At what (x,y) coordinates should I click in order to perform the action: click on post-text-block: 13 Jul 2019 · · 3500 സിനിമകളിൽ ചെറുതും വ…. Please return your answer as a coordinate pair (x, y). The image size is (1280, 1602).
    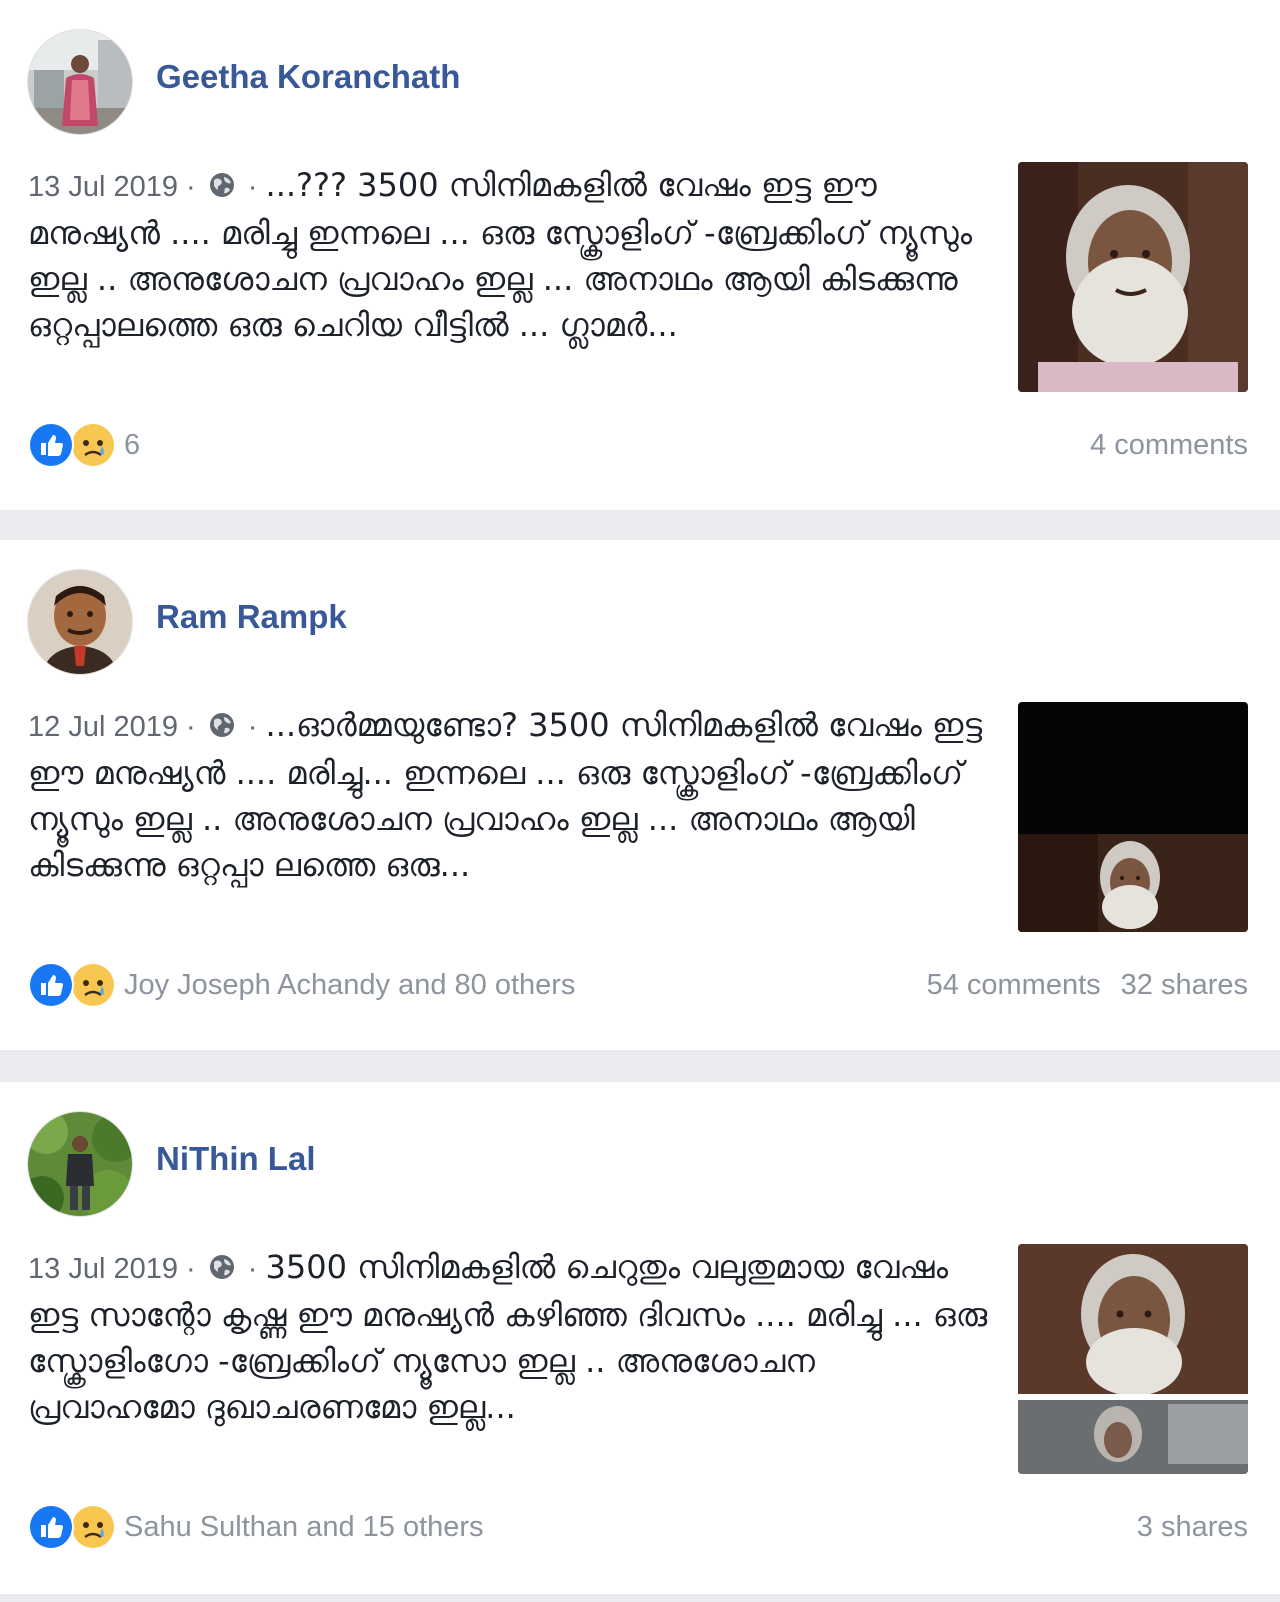
    Looking at the image, I should click on (508, 1360).